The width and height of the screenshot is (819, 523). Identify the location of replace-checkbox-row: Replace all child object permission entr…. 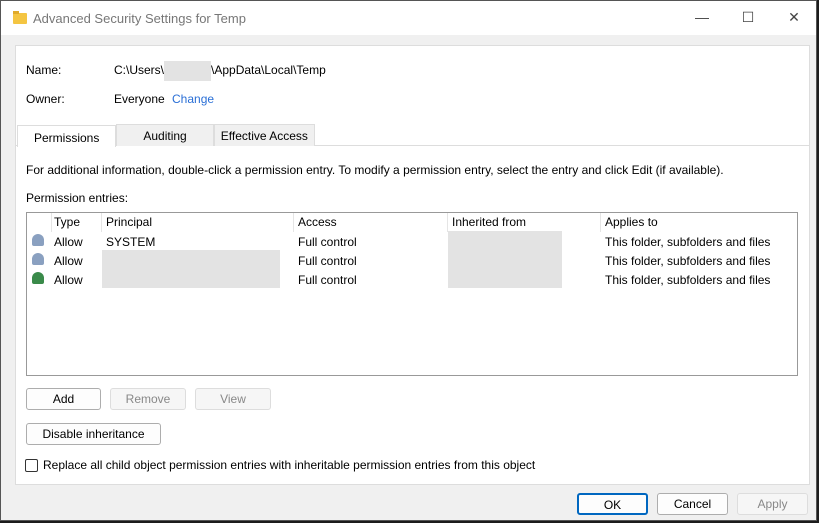
(280, 465).